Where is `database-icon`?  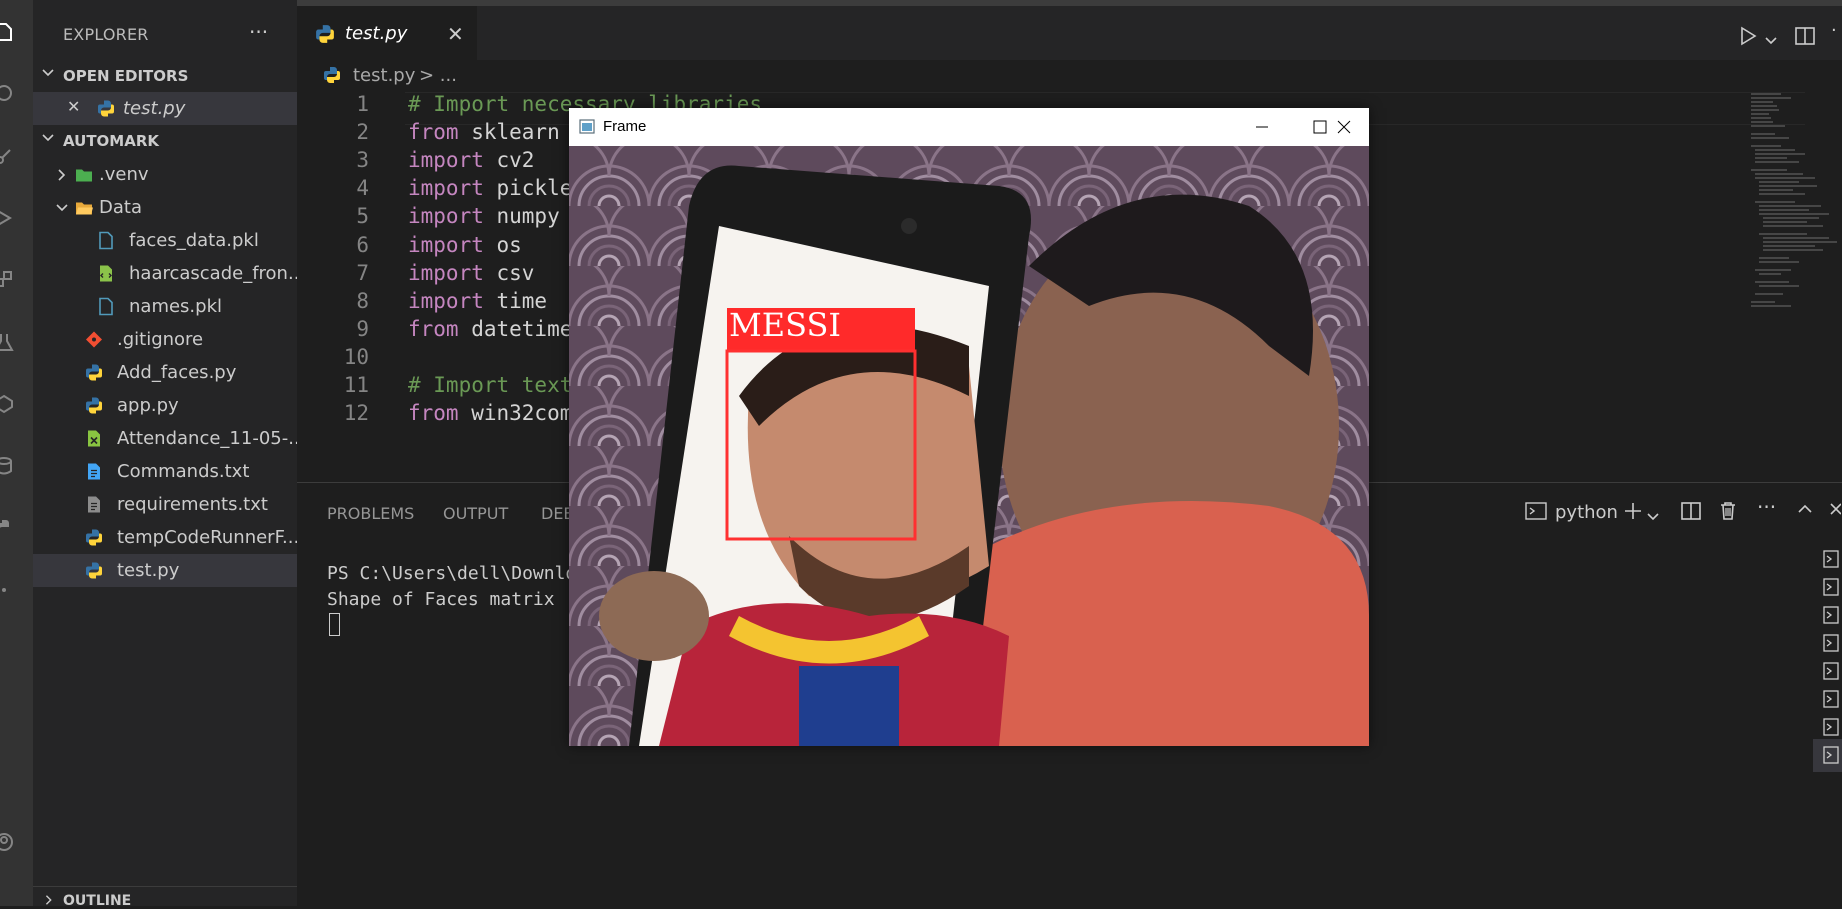 database-icon is located at coordinates (7, 466).